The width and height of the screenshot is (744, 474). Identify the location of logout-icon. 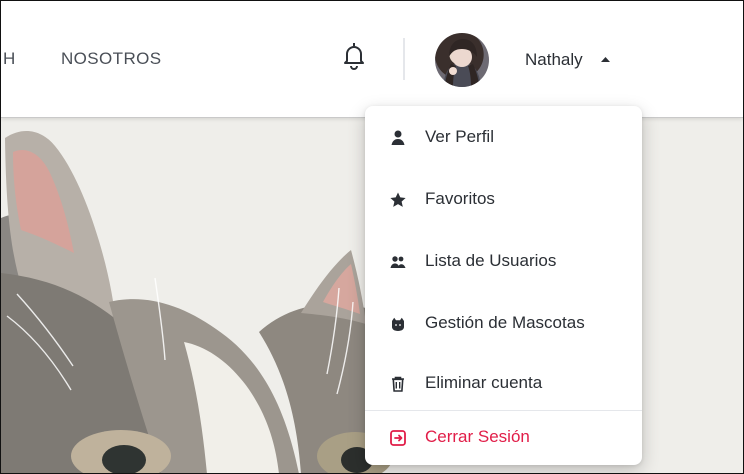
(398, 438).